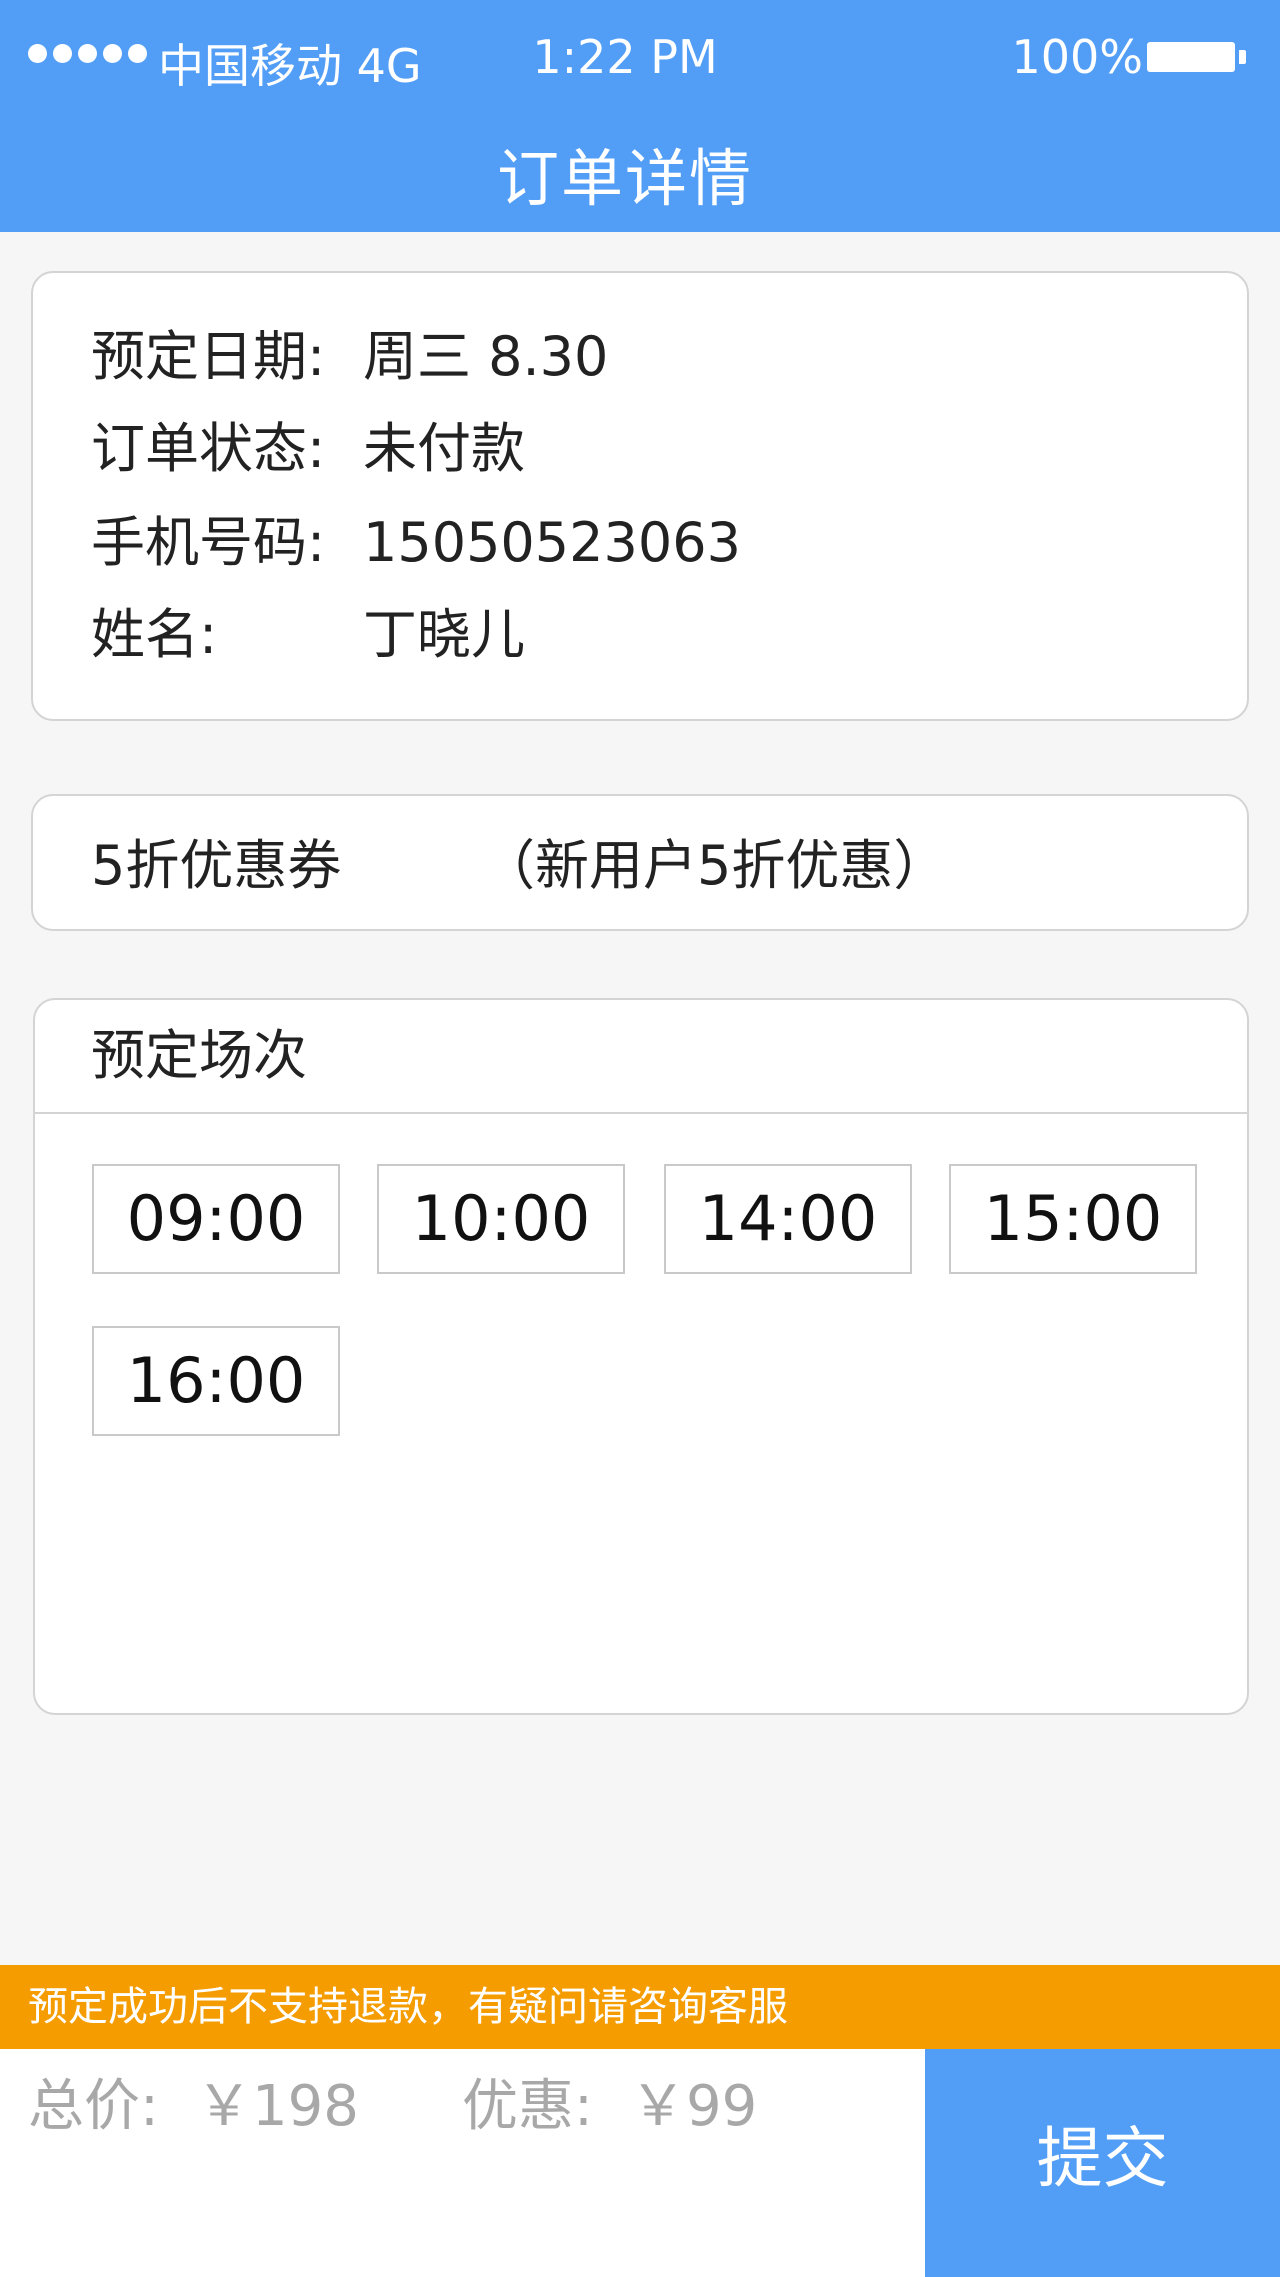 This screenshot has width=1280, height=2277. I want to click on total-price-value: ￥198, so click(277, 2106).